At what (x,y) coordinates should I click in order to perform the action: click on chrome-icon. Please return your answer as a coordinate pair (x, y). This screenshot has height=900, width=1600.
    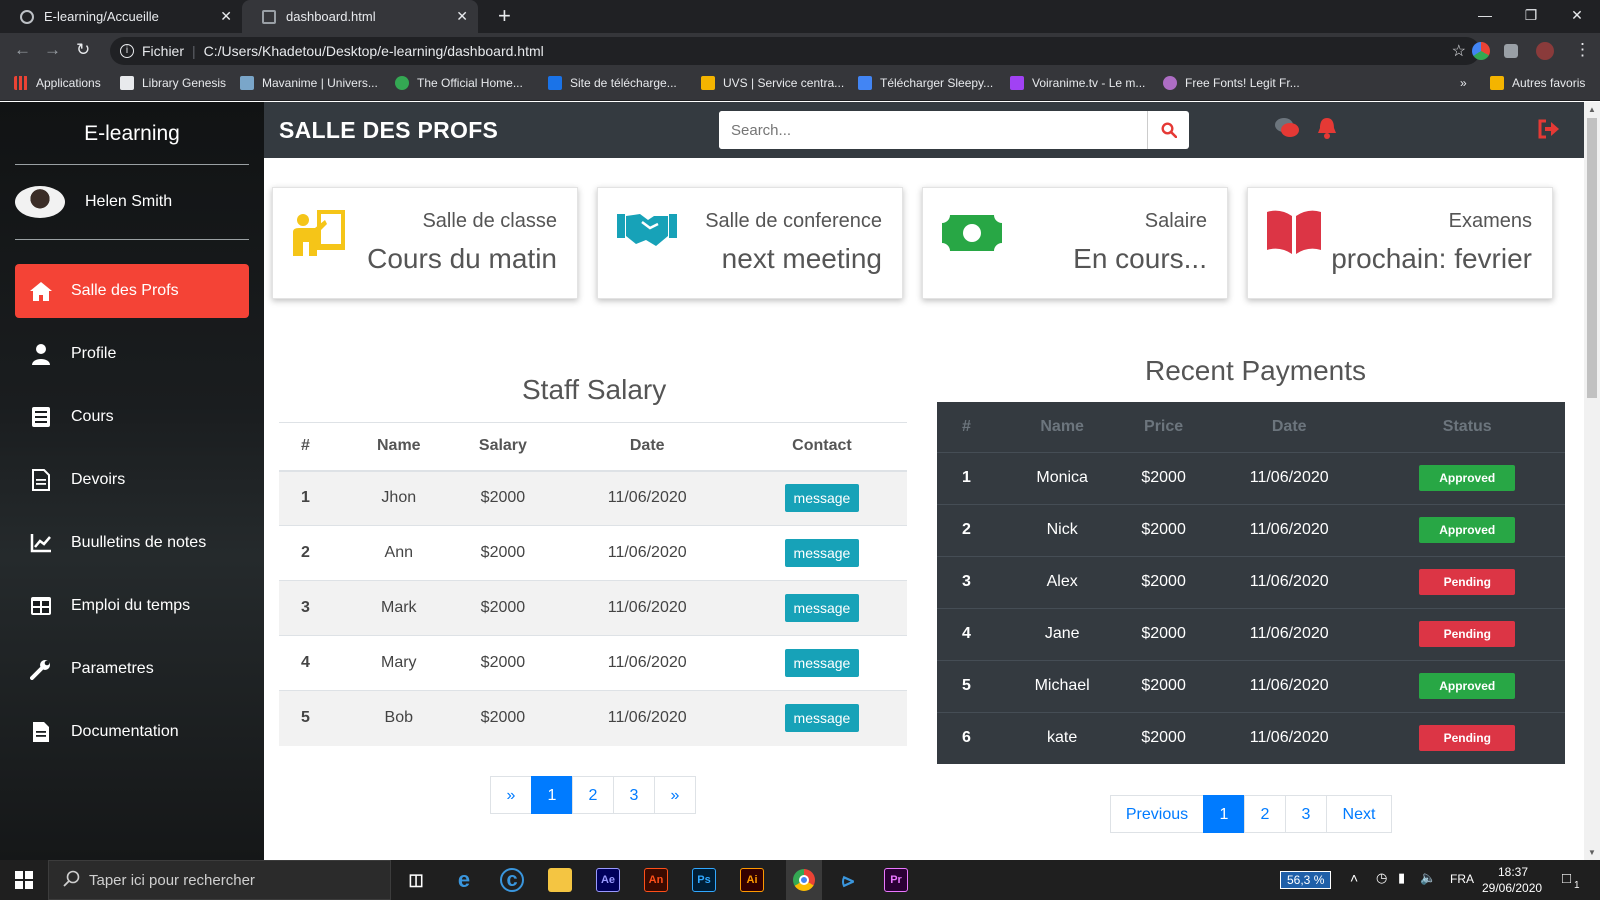
    Looking at the image, I should click on (804, 880).